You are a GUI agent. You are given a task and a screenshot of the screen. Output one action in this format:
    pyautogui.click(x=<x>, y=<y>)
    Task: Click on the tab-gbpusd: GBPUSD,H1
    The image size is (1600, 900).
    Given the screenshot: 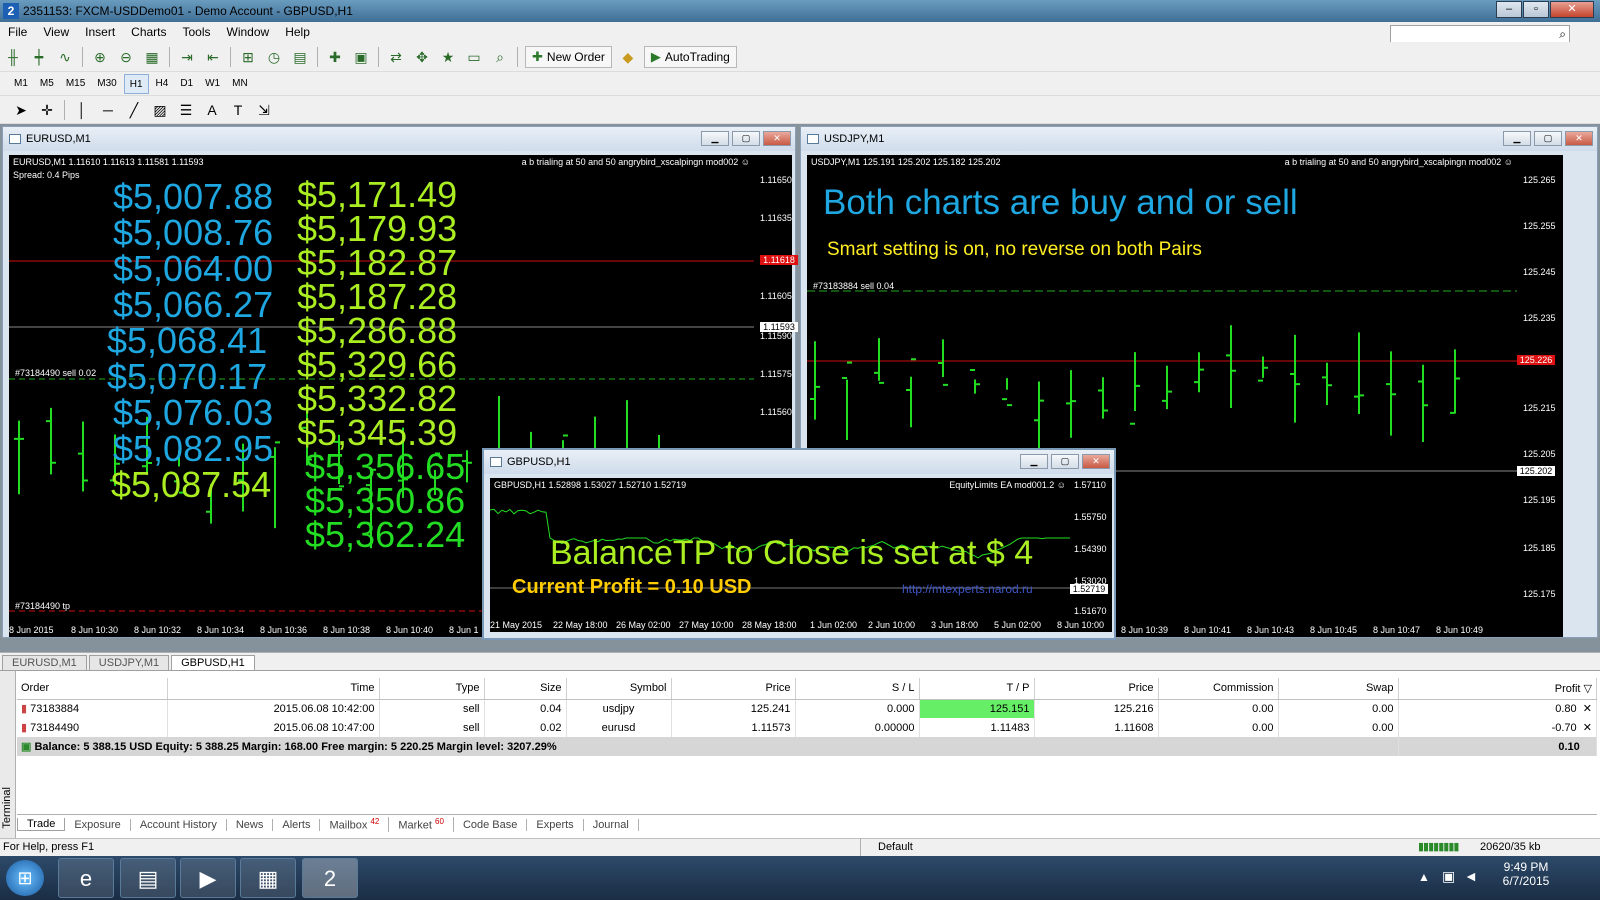 What is the action you would take?
    pyautogui.click(x=213, y=662)
    